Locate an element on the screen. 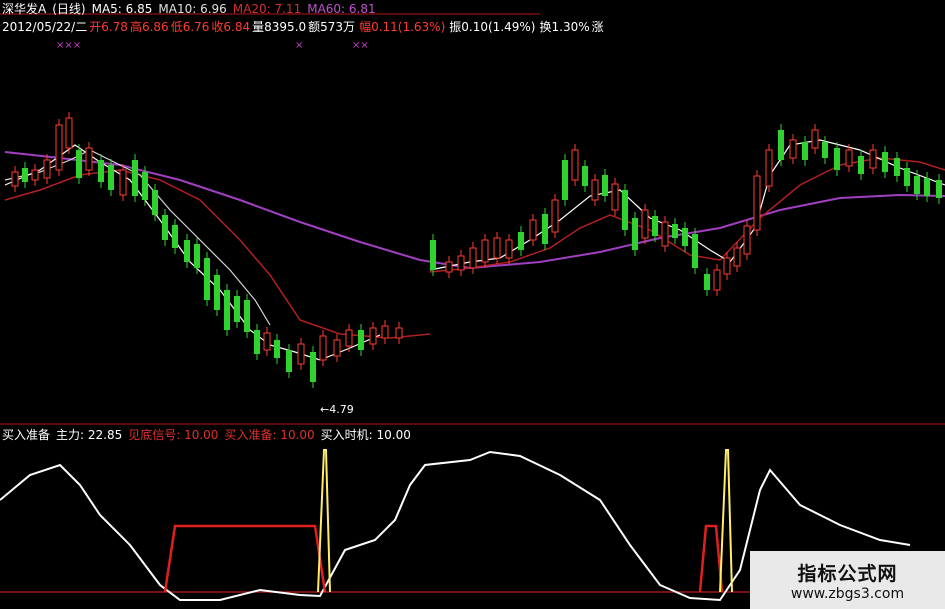 Image resolution: width=945 pixels, height=609 pixels. watermark: 指标公式网 www.zbgs3.com is located at coordinates (847, 580).